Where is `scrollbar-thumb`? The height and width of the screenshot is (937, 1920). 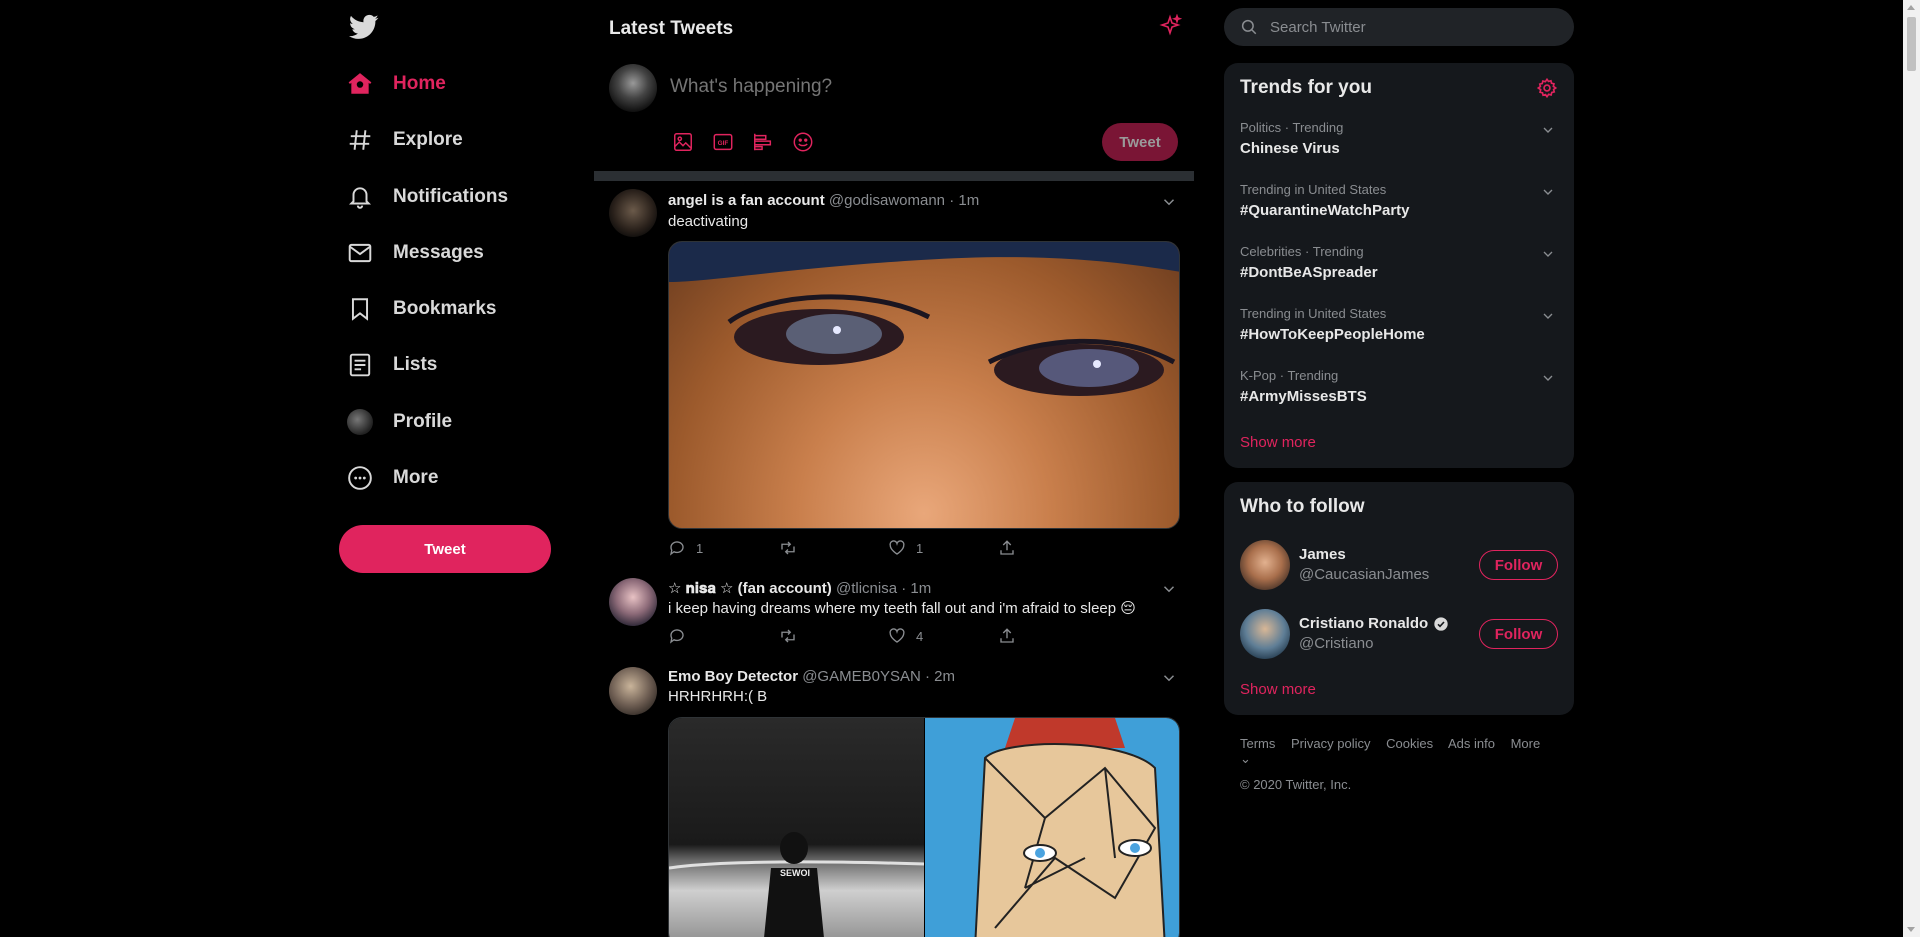
scrollbar-thumb is located at coordinates (1911, 44).